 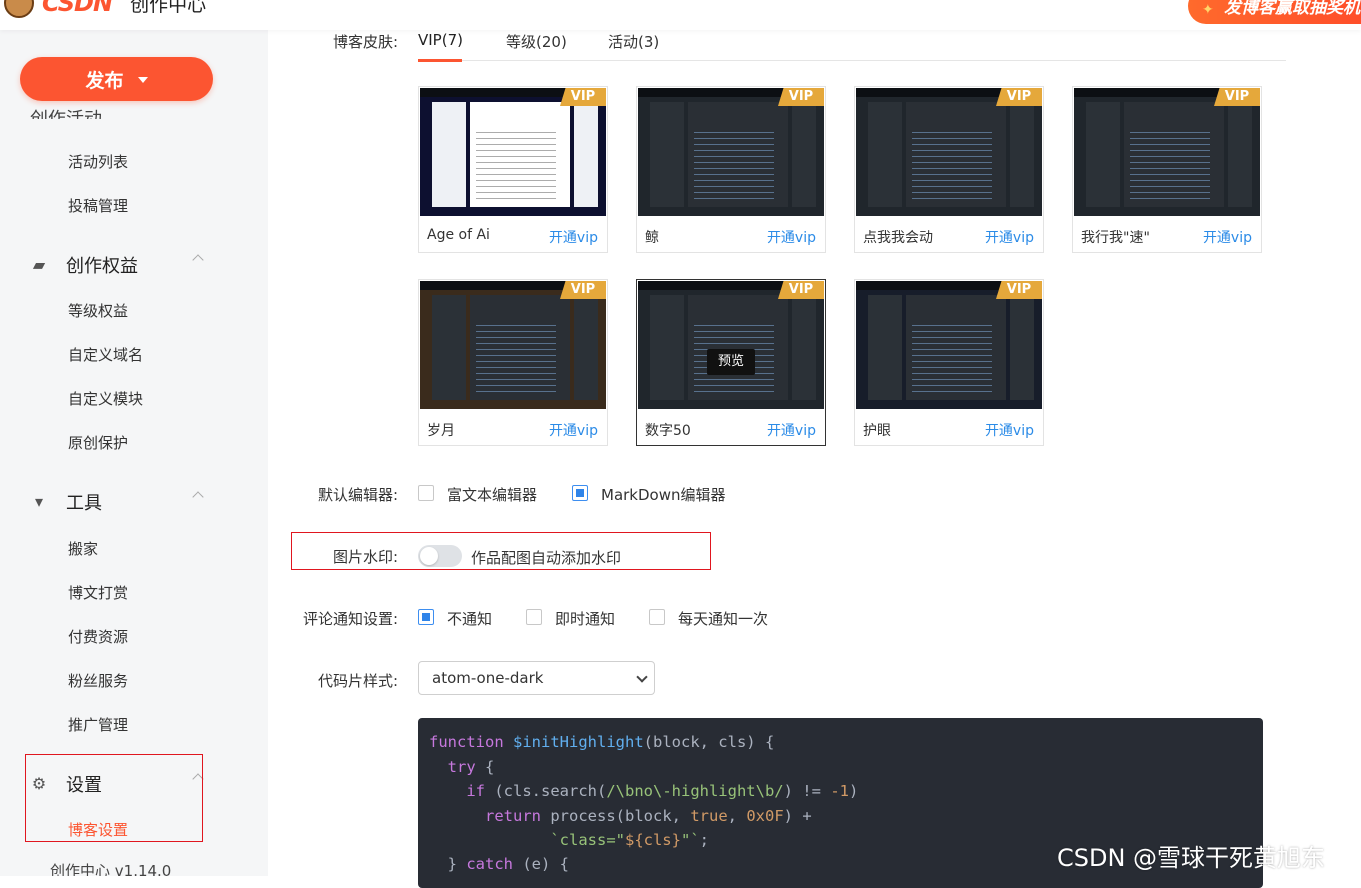 I want to click on mascot-icon, so click(x=19, y=9).